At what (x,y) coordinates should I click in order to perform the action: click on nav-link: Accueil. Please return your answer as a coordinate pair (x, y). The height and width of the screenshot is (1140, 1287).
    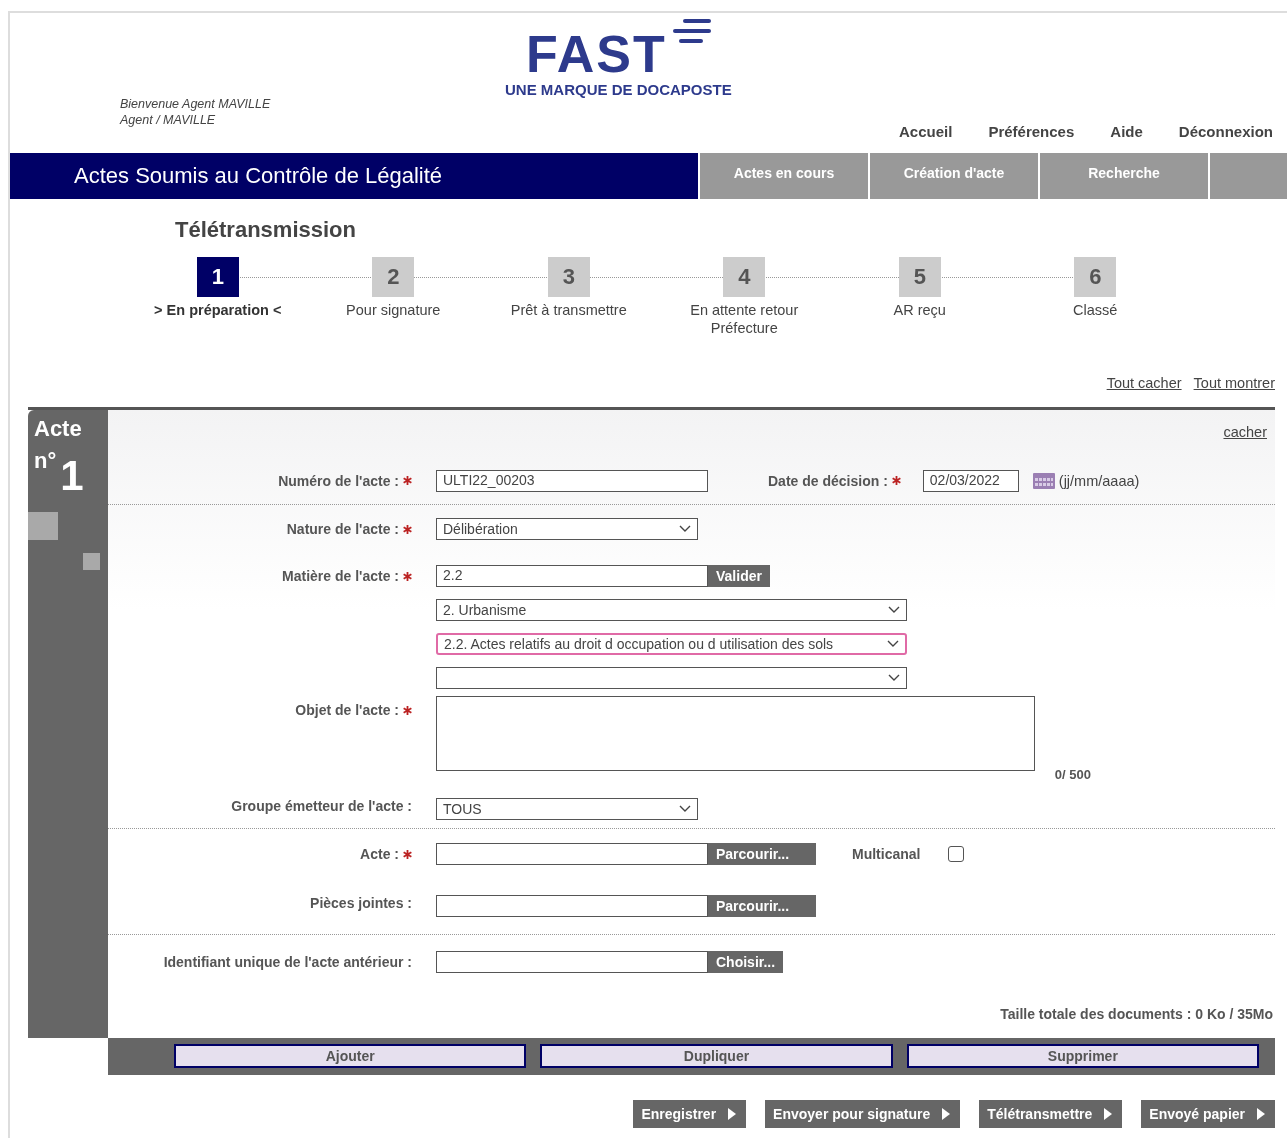
    Looking at the image, I should click on (926, 131).